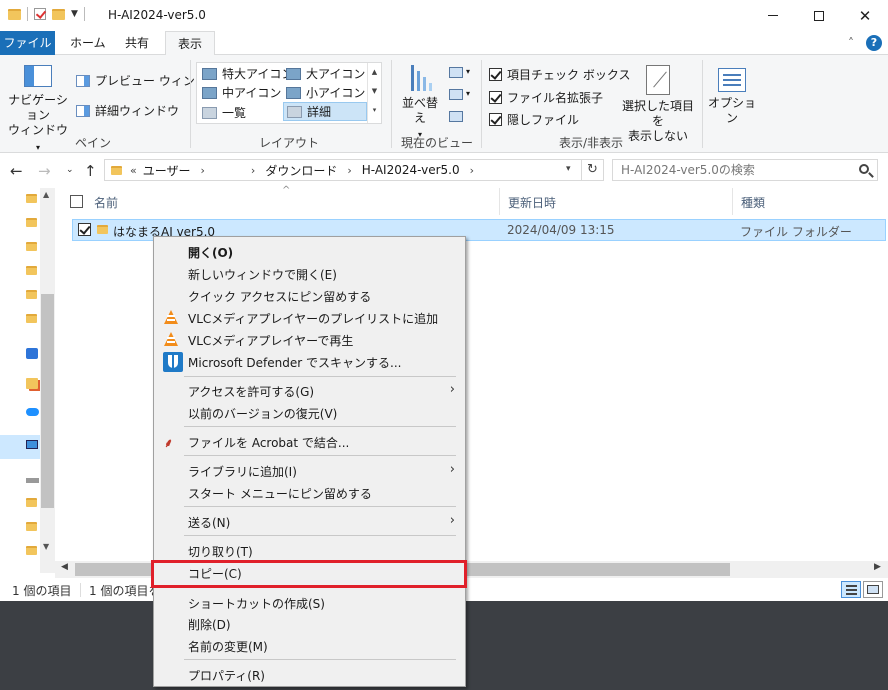  I want to click on breadcrumb-downloads: ダウンロード, so click(301, 170).